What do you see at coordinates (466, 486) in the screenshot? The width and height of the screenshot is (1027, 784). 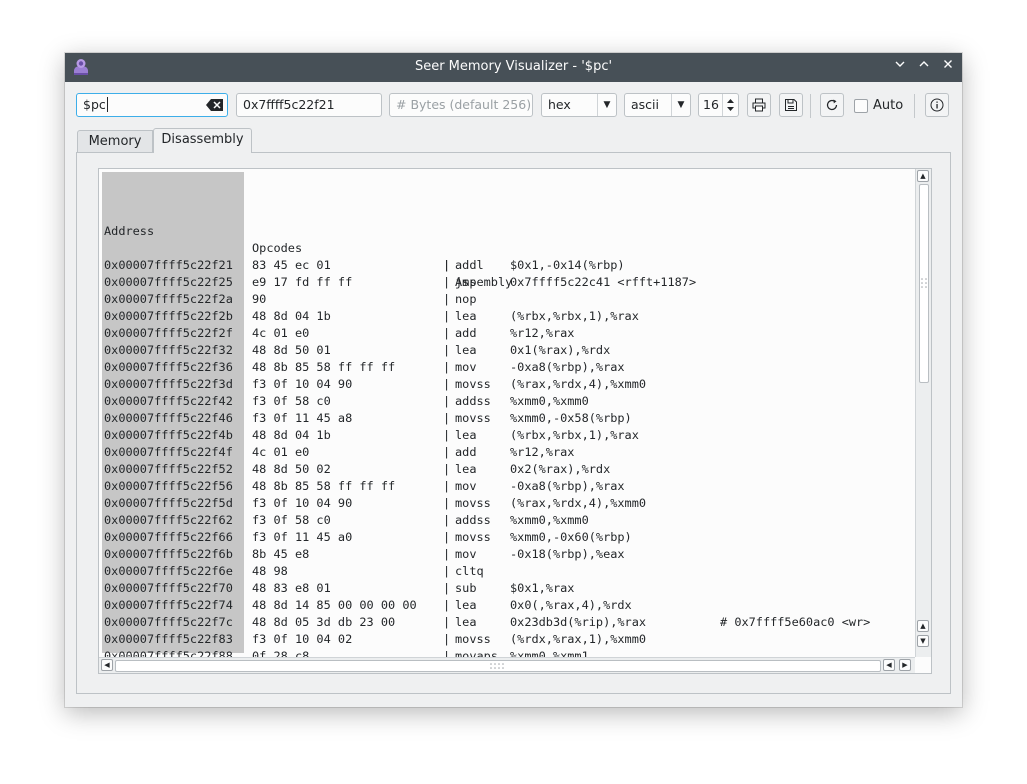 I see `row-mnemonic: mov` at bounding box center [466, 486].